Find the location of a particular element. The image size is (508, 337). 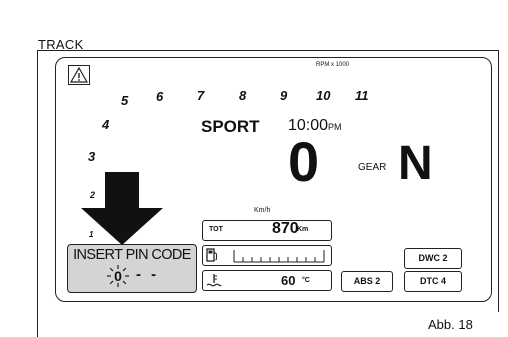

gear-label: GEAR is located at coordinates (372, 167).